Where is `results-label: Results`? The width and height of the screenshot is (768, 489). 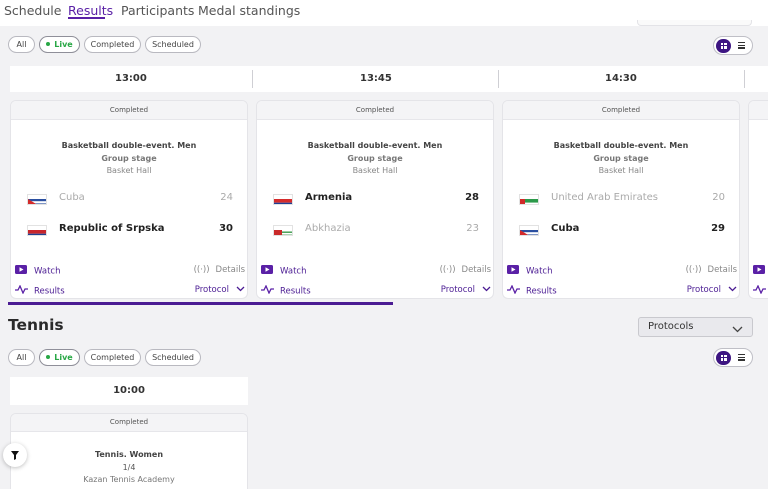 results-label: Results is located at coordinates (49, 291).